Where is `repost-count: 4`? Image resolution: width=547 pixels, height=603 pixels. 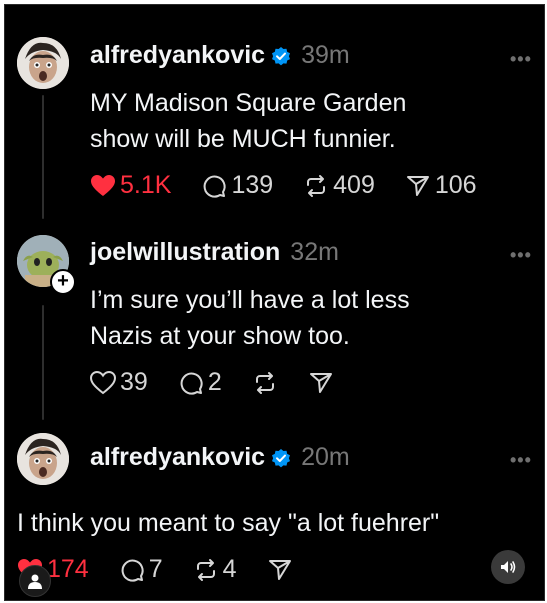
repost-count: 4 is located at coordinates (229, 569).